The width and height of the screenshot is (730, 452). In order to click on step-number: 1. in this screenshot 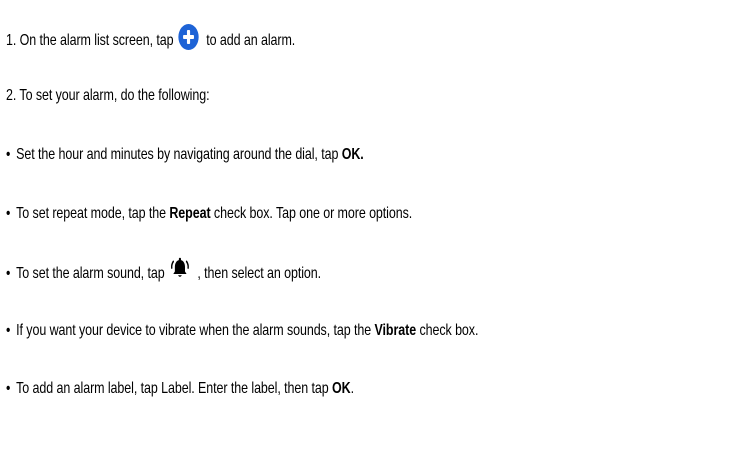, I will do `click(11, 41)`.